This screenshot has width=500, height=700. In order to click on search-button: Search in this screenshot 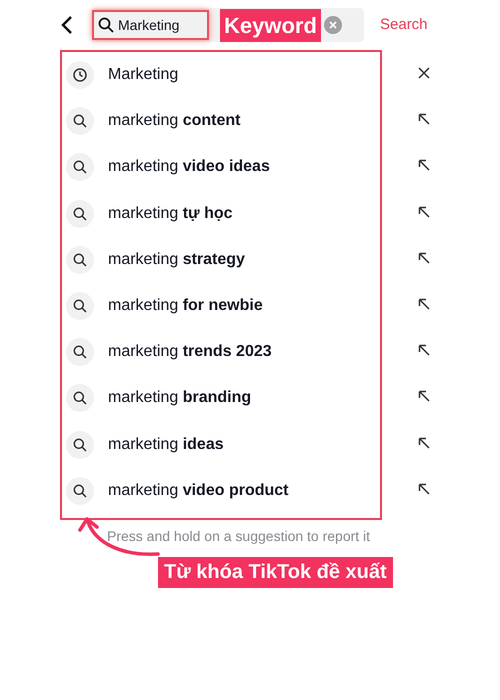, I will do `click(404, 25)`.